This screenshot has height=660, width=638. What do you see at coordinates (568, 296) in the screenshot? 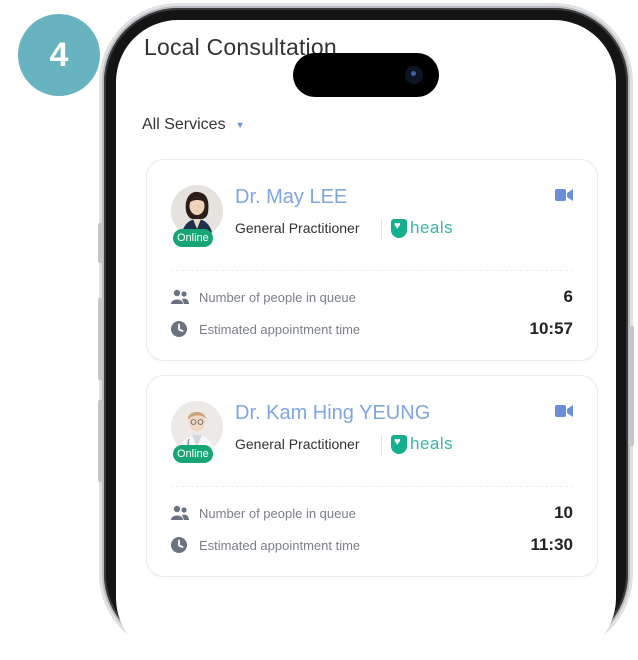
I see `queue-count: 6` at bounding box center [568, 296].